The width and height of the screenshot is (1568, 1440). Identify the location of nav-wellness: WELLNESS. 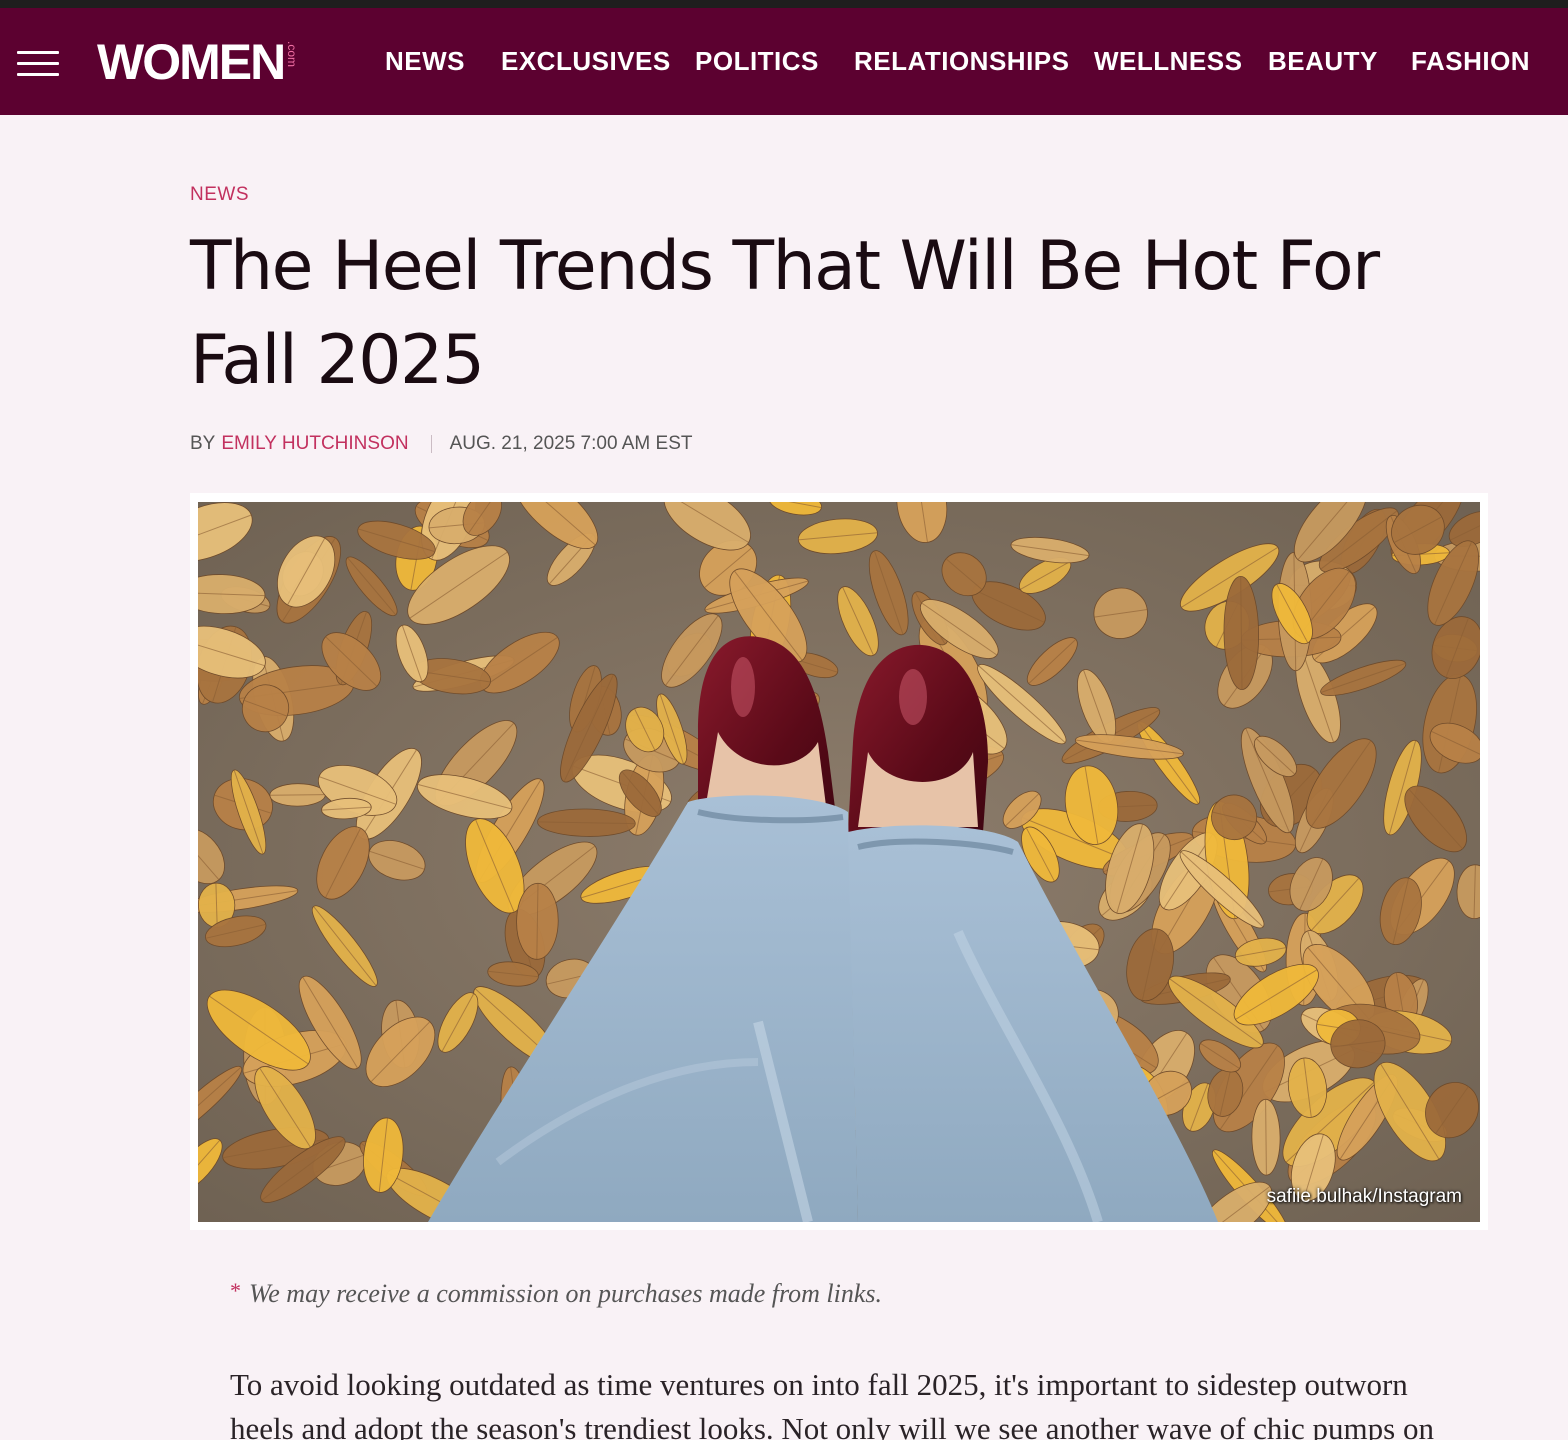
(1168, 61).